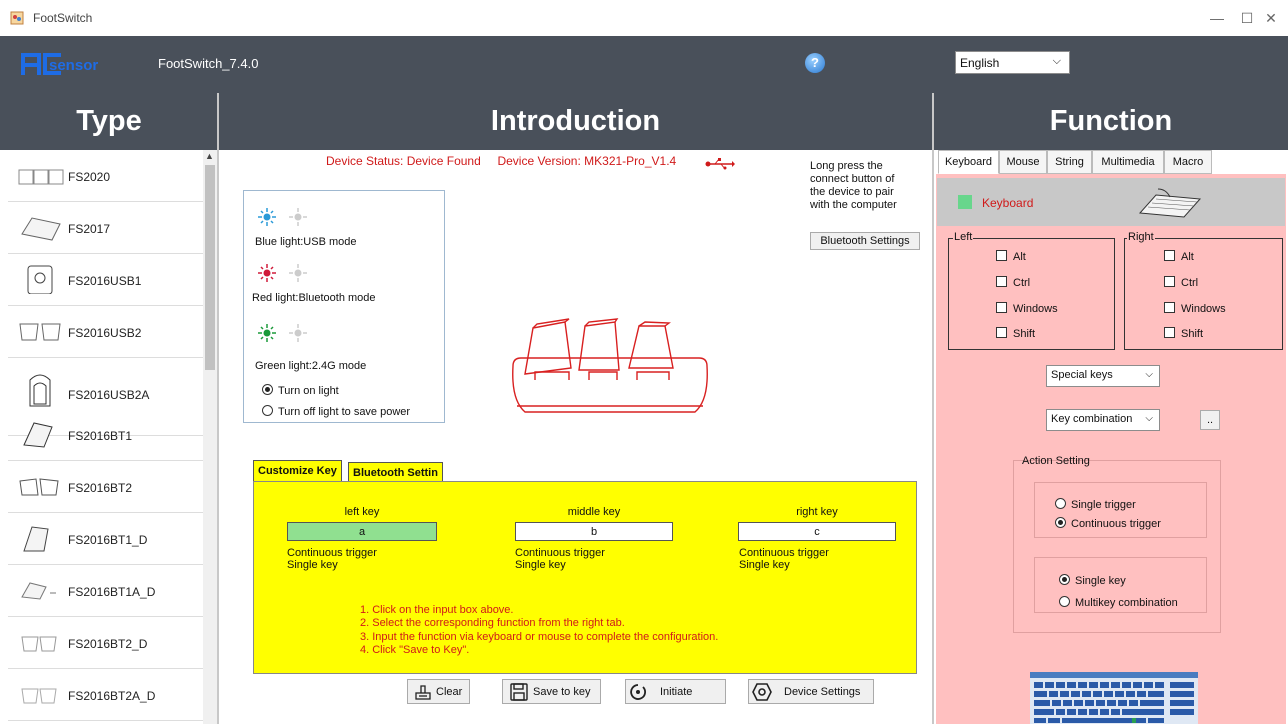 This screenshot has height=724, width=1288. I want to click on list-item: FS2016BT1, so click(105, 435).